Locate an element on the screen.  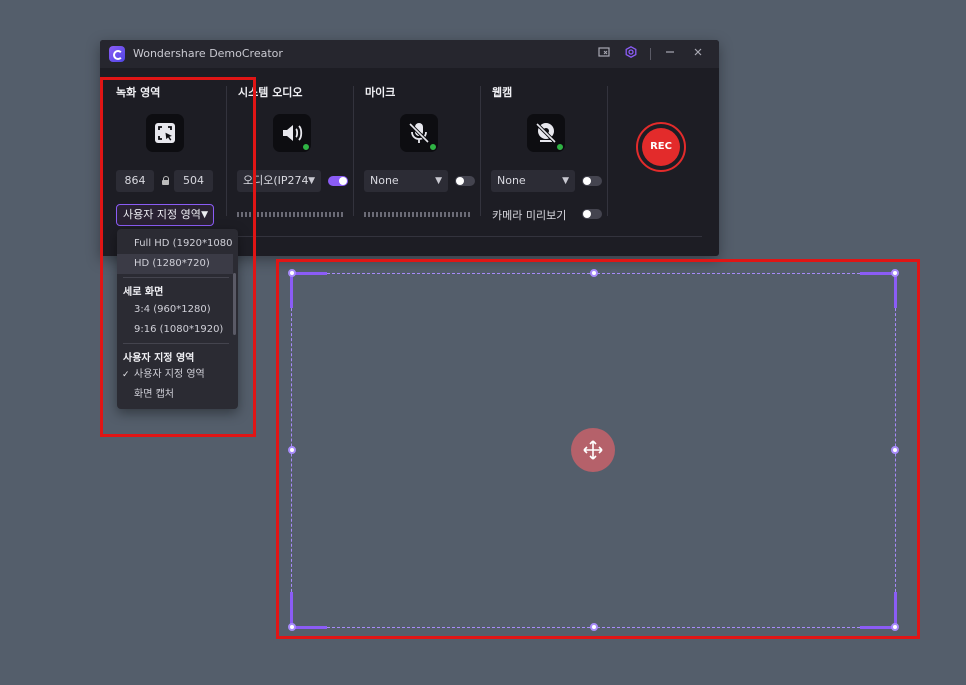
camera-preview-label: 카메라 미리보기 is located at coordinates (529, 215).